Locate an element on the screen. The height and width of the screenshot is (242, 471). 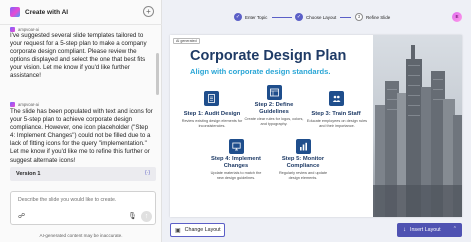
slide-title: Corporate Design Plan is located at coordinates (268, 56).